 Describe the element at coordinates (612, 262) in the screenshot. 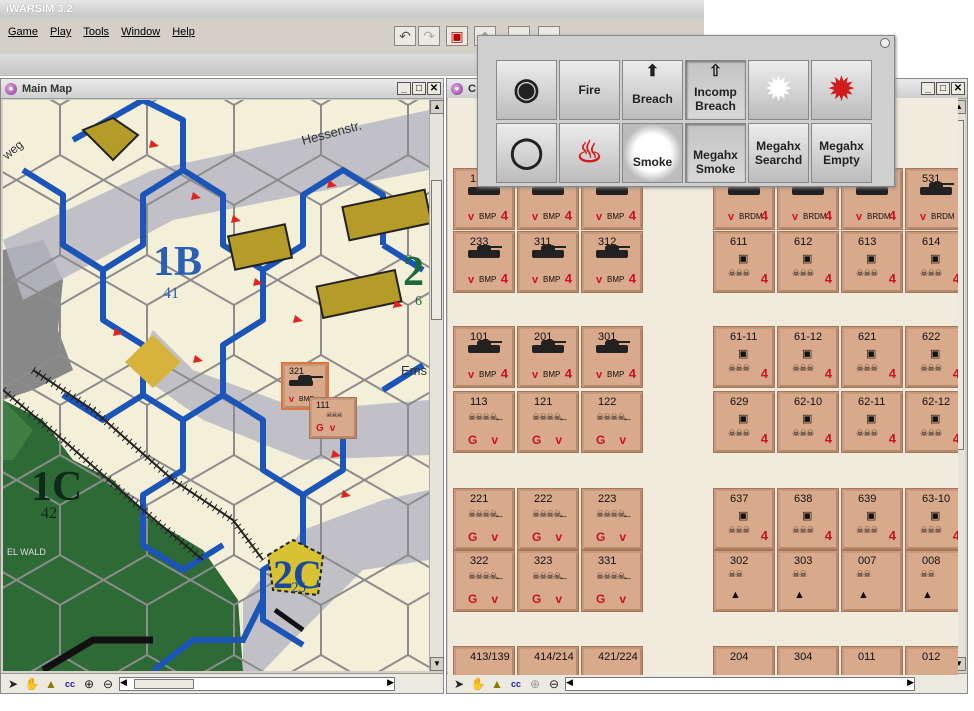

I see `unit-counter: 312 v BMP 4` at that location.